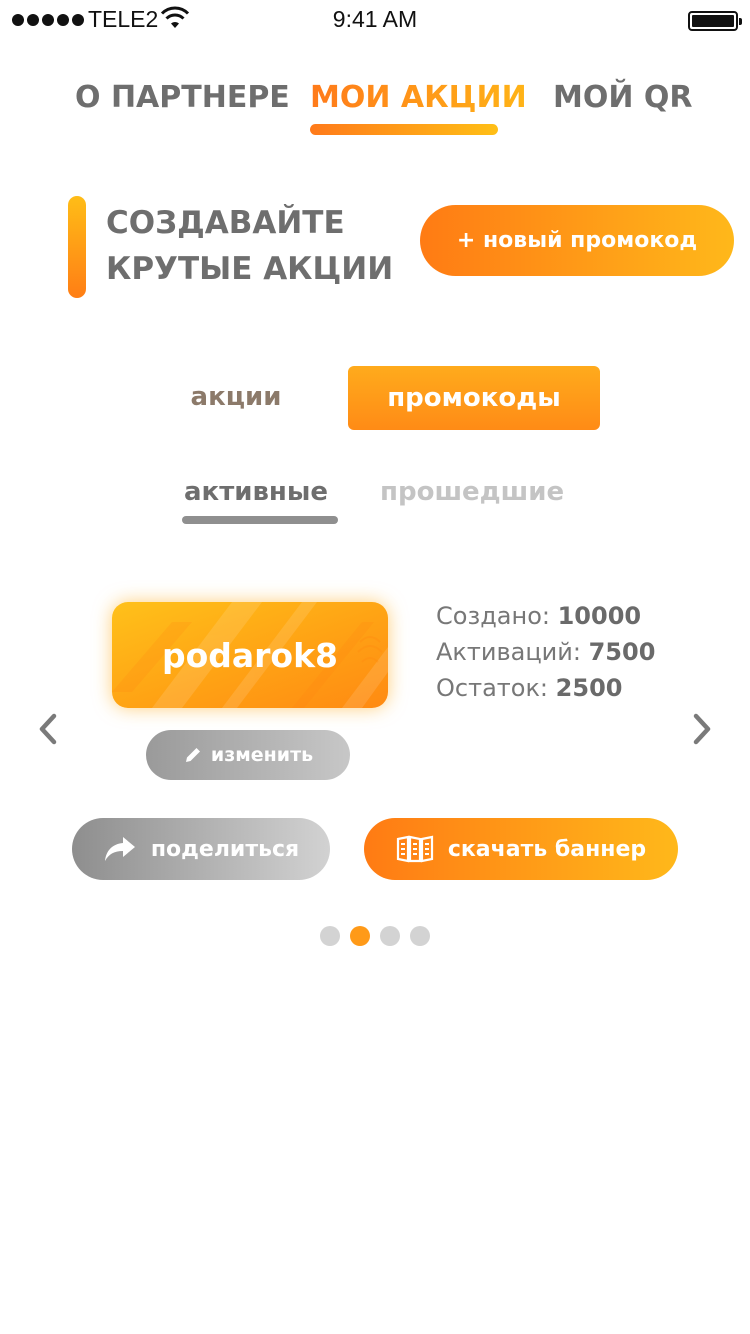  Describe the element at coordinates (48, 729) in the screenshot. I see `chevron-left-icon` at that location.